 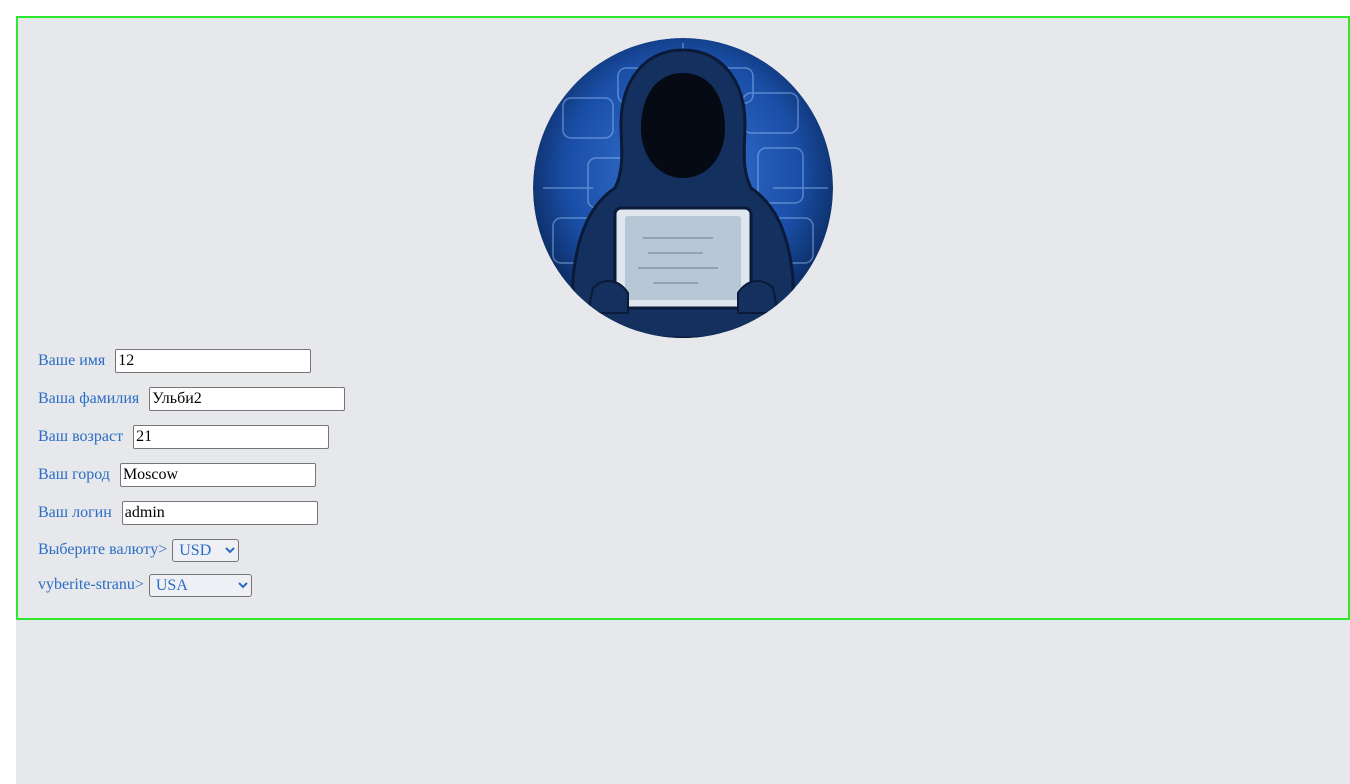 I want to click on age-label: Ваш возраст, so click(x=81, y=436).